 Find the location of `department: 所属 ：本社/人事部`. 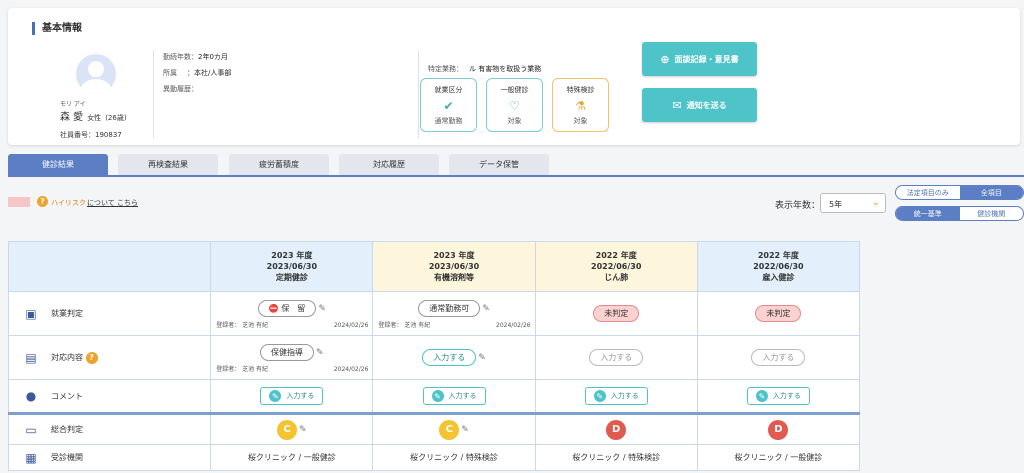

department: 所属 ：本社/人事部 is located at coordinates (197, 73).